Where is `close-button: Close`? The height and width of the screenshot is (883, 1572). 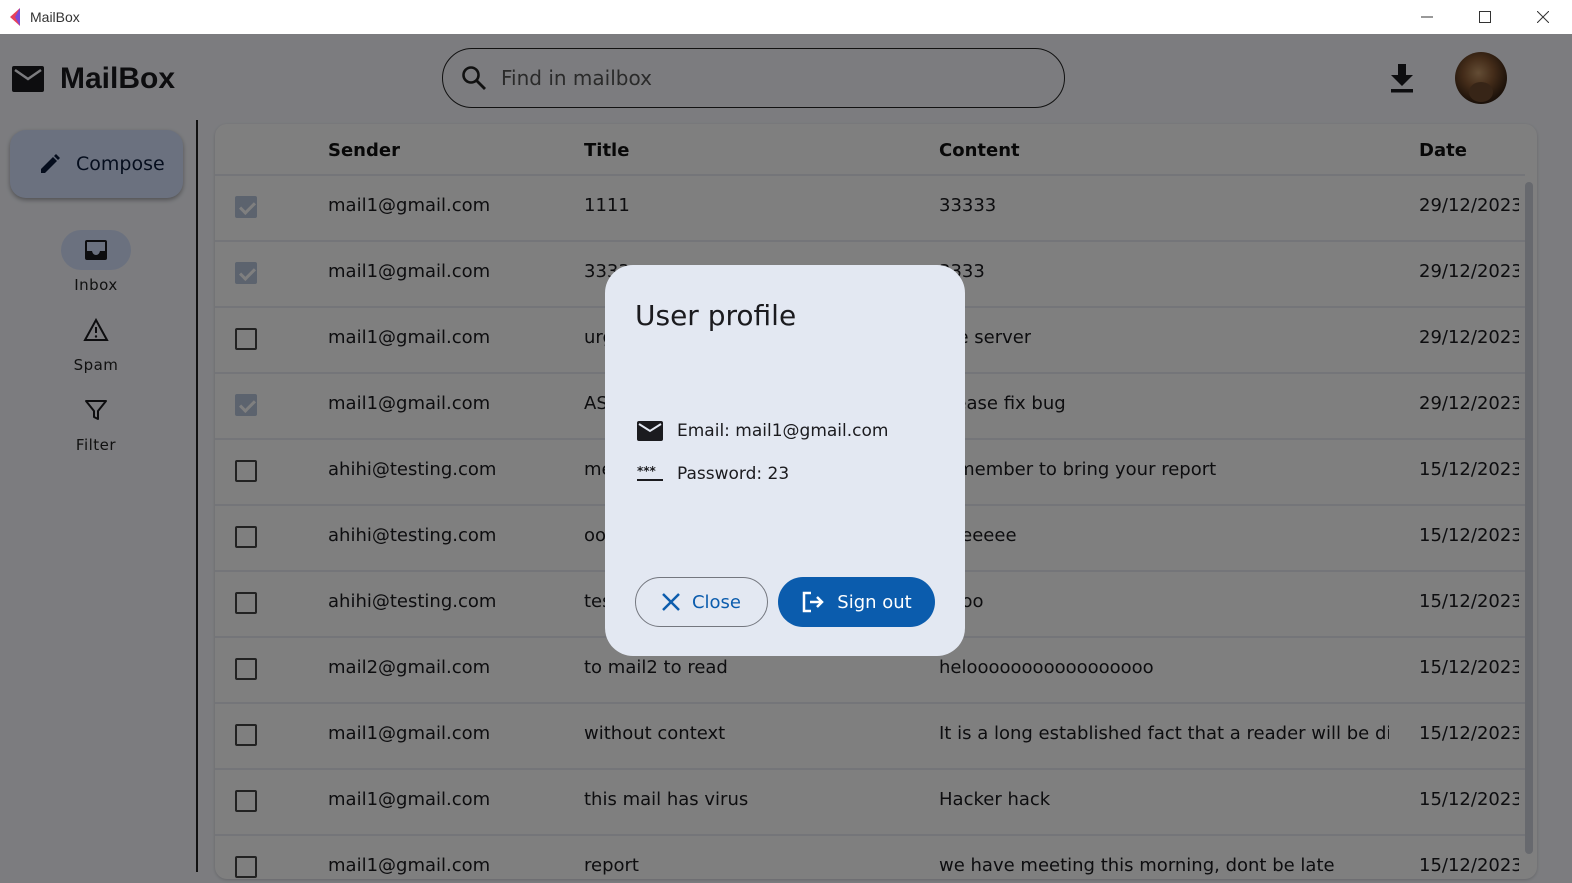
close-button: Close is located at coordinates (701, 602).